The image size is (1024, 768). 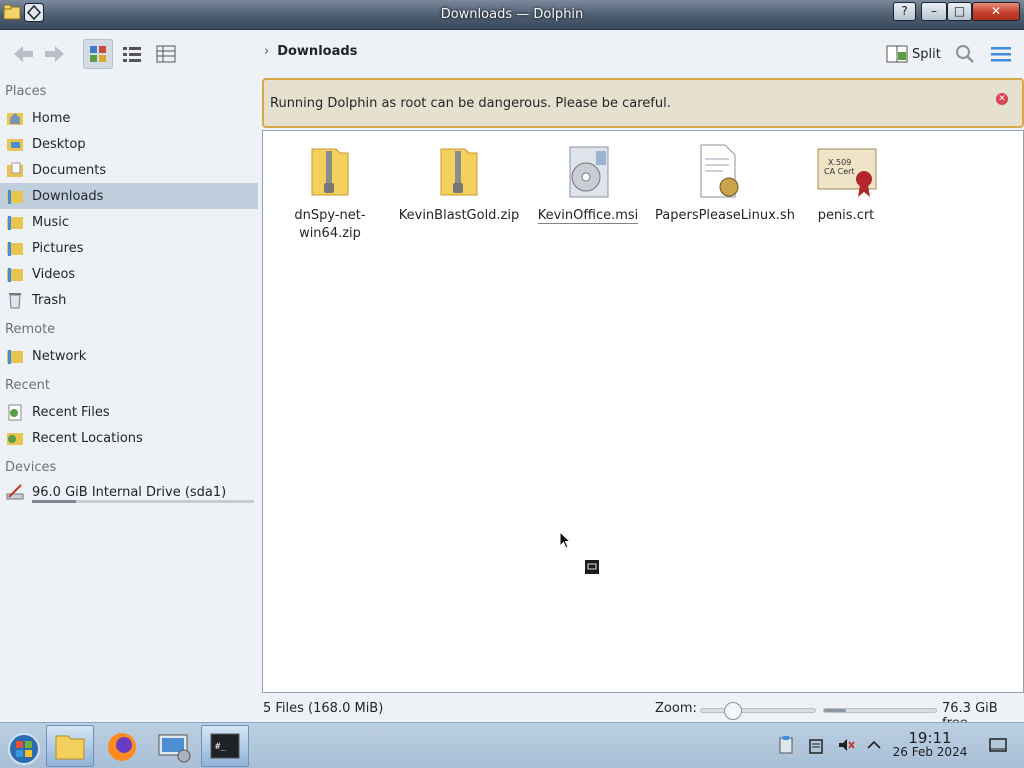 I want to click on sidebar-item-label: 96.0 GiB Internal Drive (sda1), so click(x=129, y=492).